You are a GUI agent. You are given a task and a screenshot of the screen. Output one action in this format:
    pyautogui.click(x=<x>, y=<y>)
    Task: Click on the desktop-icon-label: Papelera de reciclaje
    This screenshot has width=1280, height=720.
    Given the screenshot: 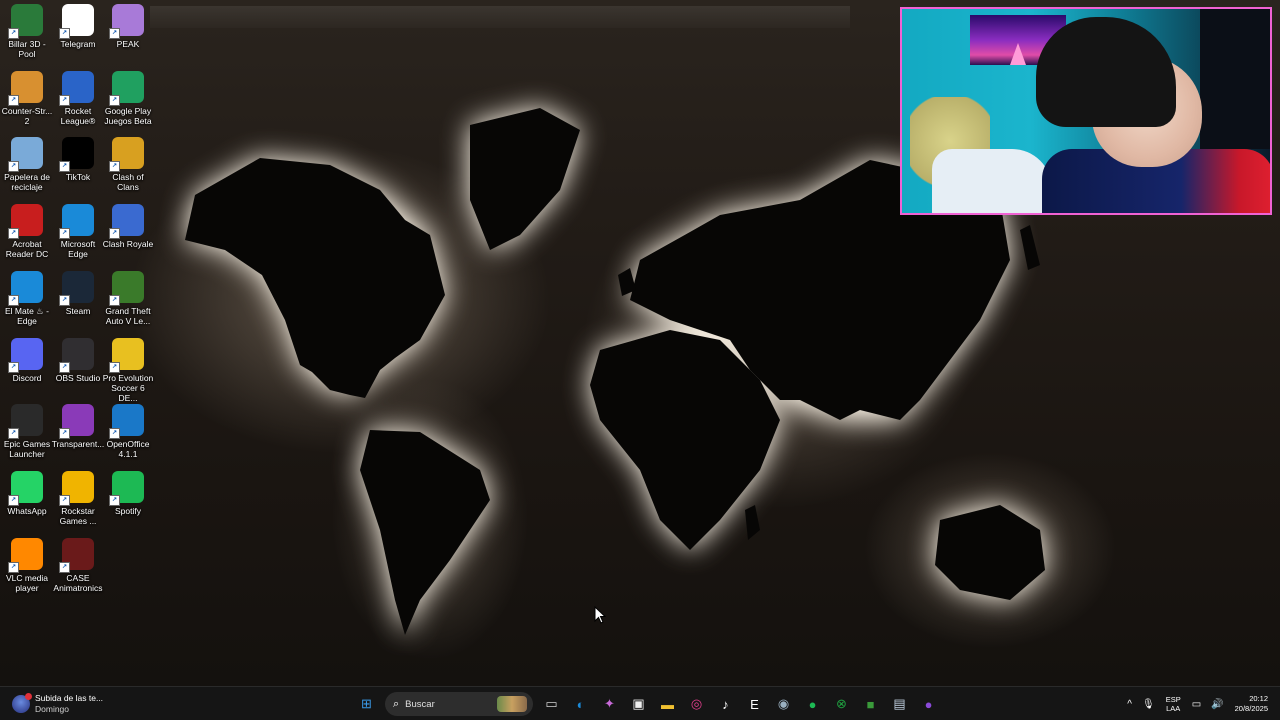 What is the action you would take?
    pyautogui.click(x=27, y=182)
    